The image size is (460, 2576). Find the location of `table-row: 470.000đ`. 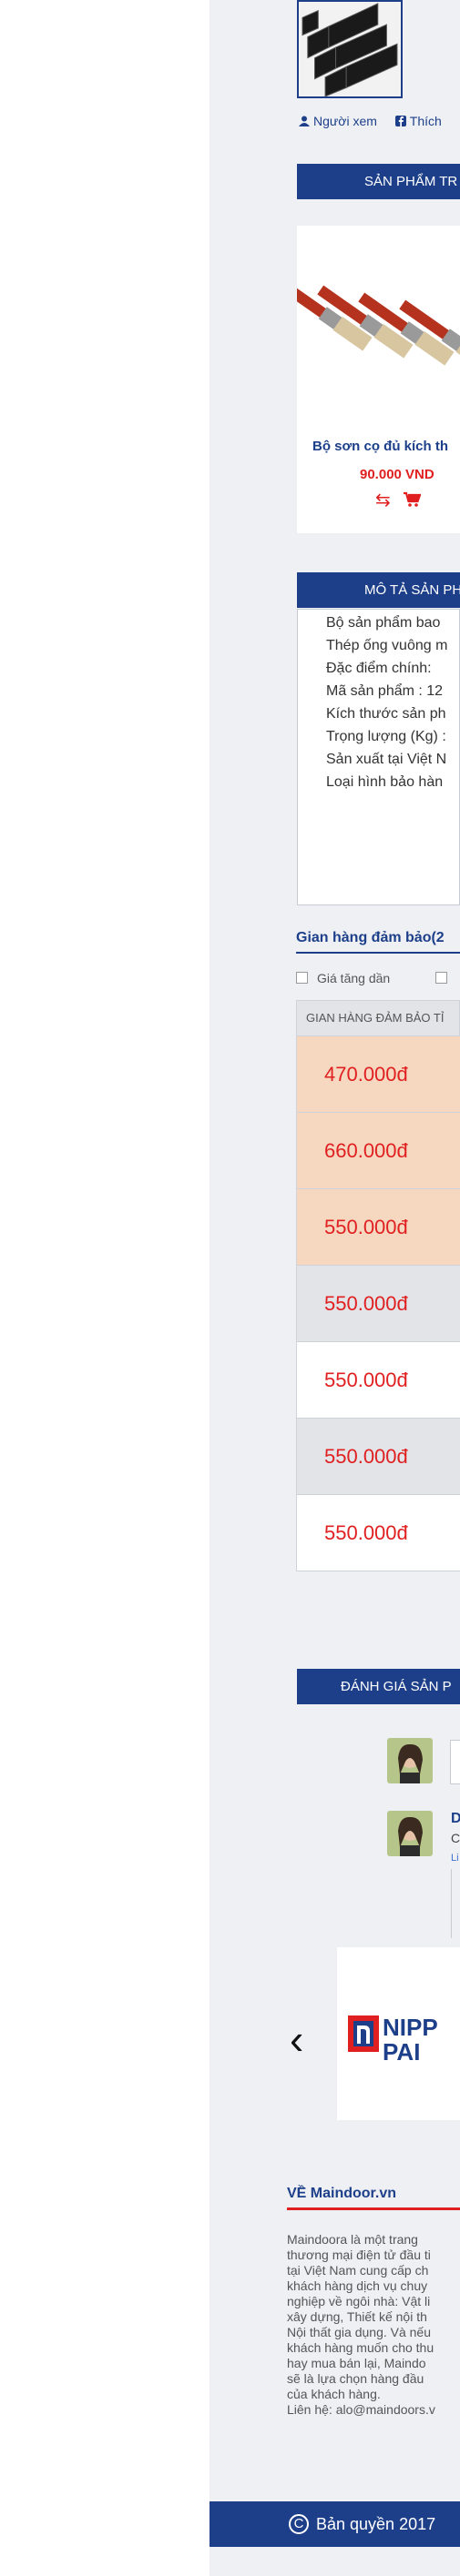

table-row: 470.000đ is located at coordinates (378, 1075).